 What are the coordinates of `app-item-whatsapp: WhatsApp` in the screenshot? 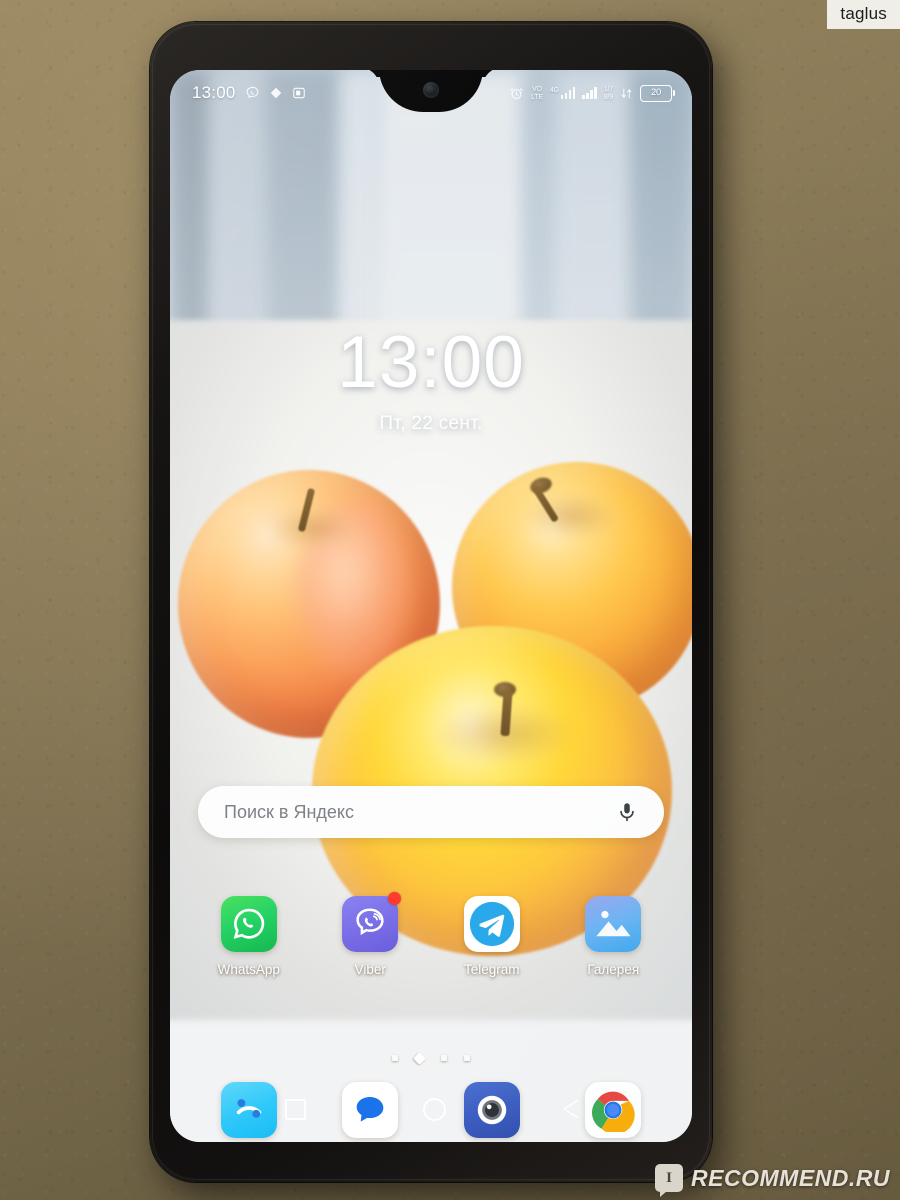 It's located at (249, 936).